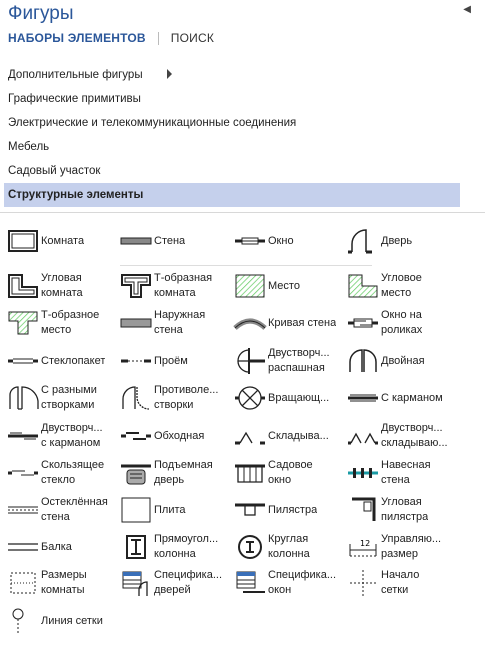  I want to click on window-schedule-icon, so click(250, 583).